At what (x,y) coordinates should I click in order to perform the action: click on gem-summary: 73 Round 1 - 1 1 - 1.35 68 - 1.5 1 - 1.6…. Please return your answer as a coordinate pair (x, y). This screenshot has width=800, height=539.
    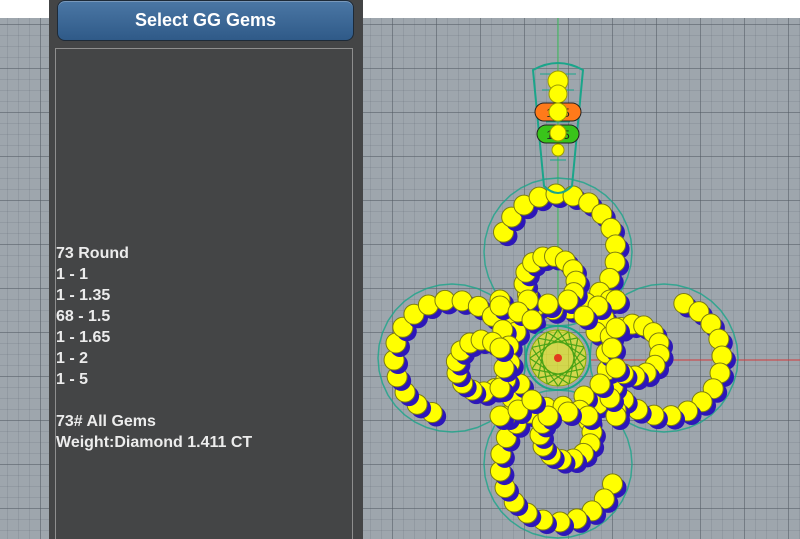
    Looking at the image, I should click on (154, 348).